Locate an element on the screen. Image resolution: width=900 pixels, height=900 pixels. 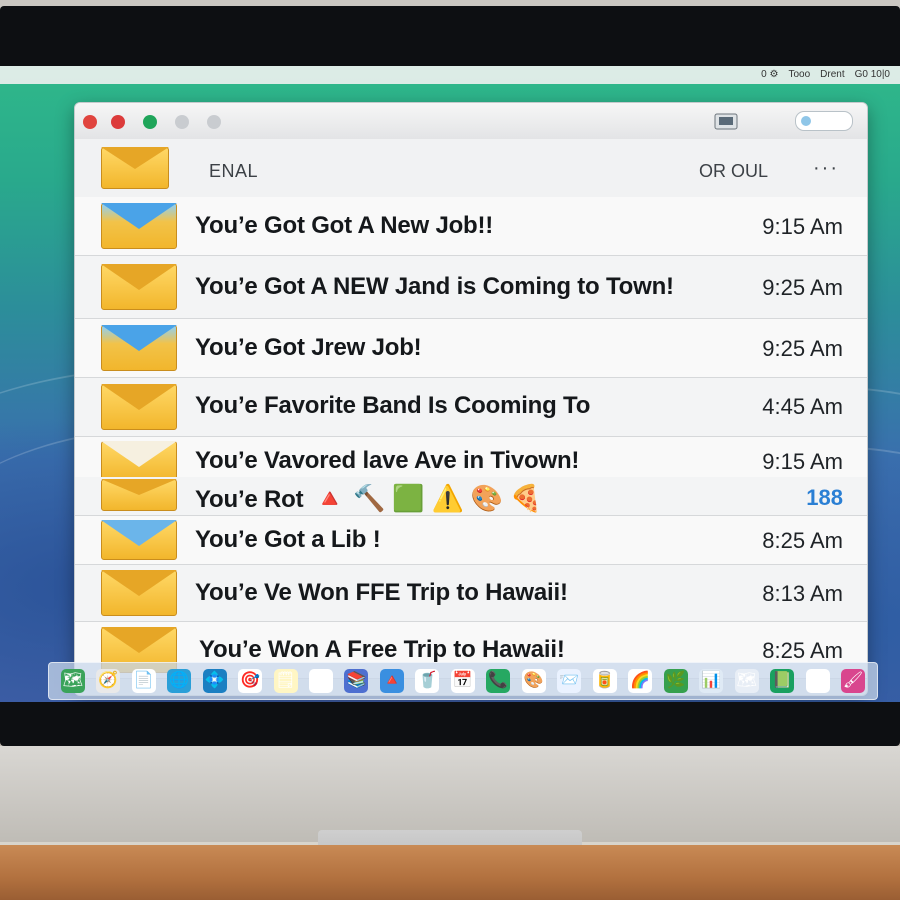
dock-app-icon: 🥤 is located at coordinates (427, 681).